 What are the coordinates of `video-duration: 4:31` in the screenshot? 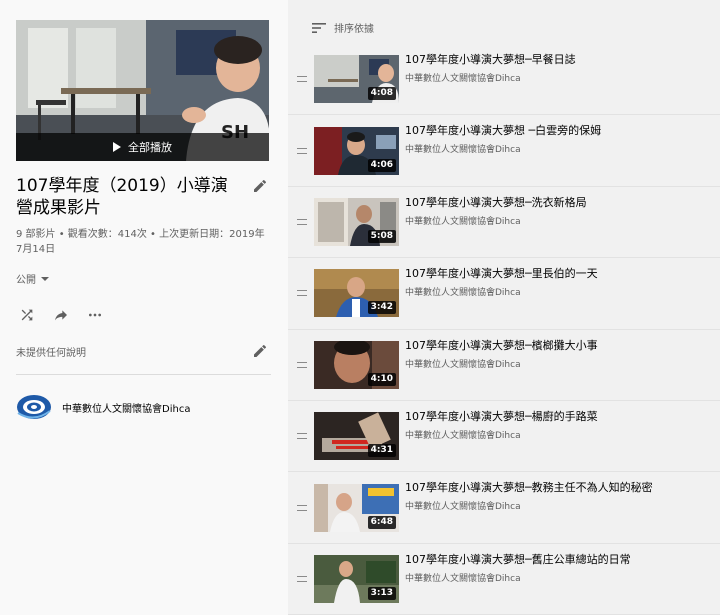 It's located at (381, 451).